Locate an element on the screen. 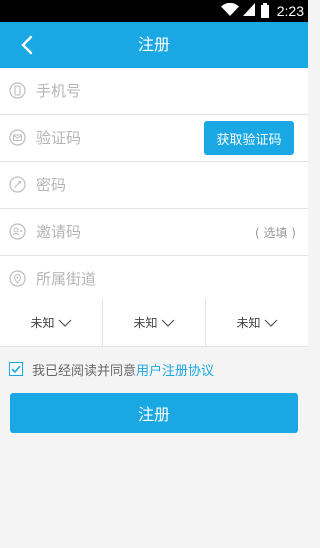  location-icon is located at coordinates (17, 278).